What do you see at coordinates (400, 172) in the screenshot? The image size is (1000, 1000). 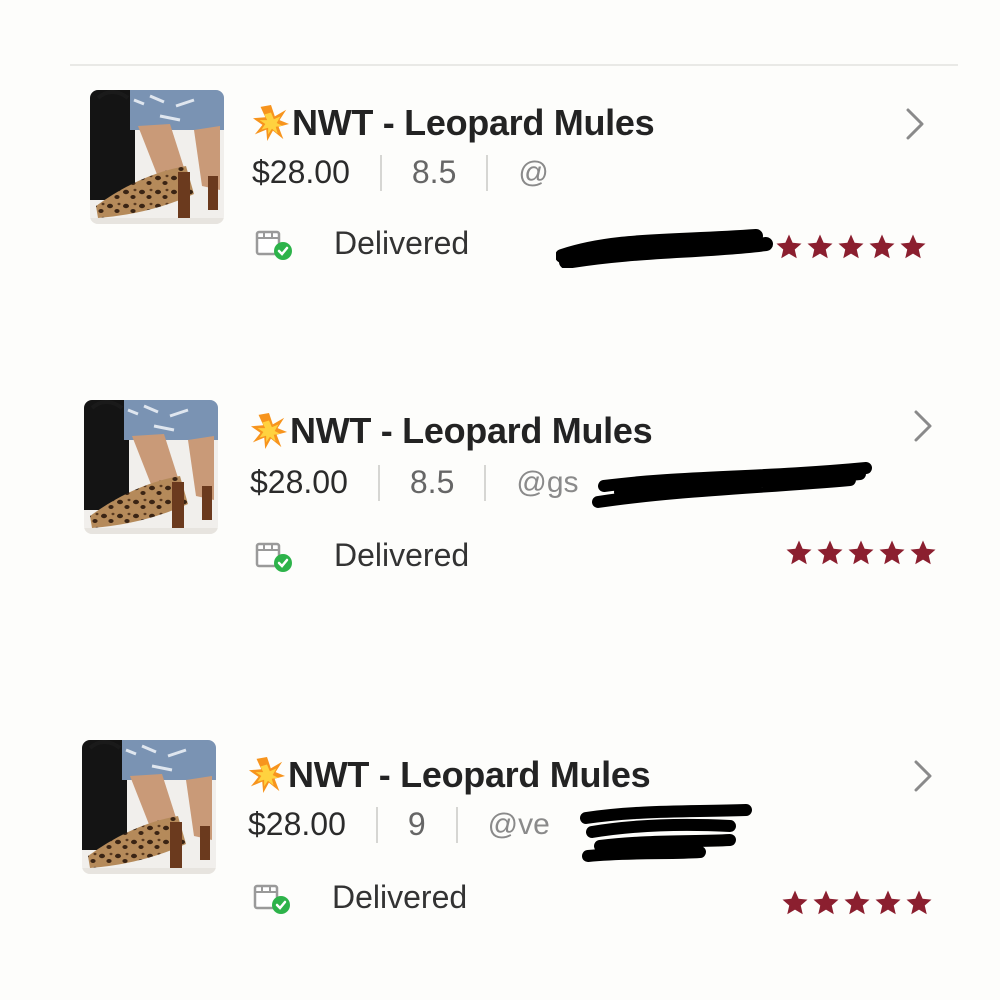 I see `order-meta: $28.00 8.5 @` at bounding box center [400, 172].